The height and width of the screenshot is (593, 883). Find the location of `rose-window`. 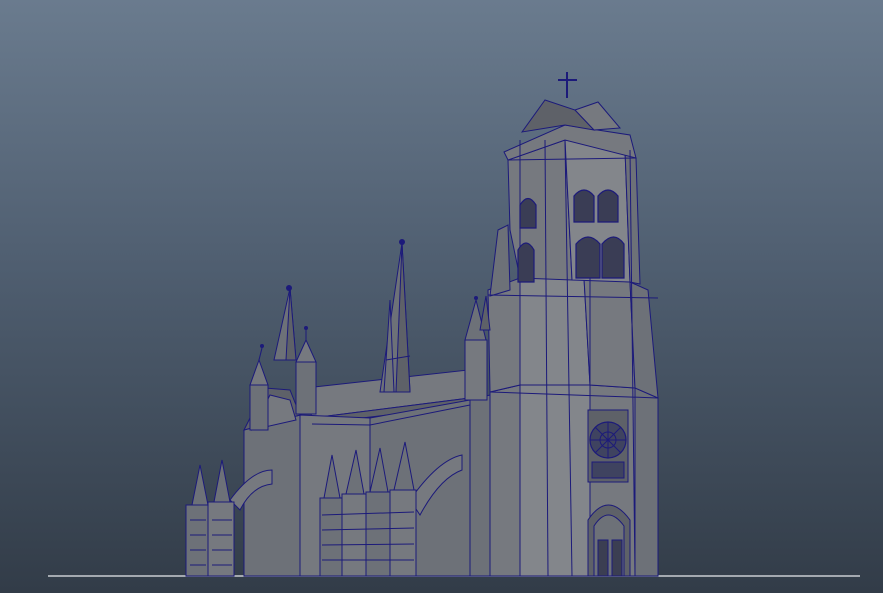

rose-window is located at coordinates (608, 446).